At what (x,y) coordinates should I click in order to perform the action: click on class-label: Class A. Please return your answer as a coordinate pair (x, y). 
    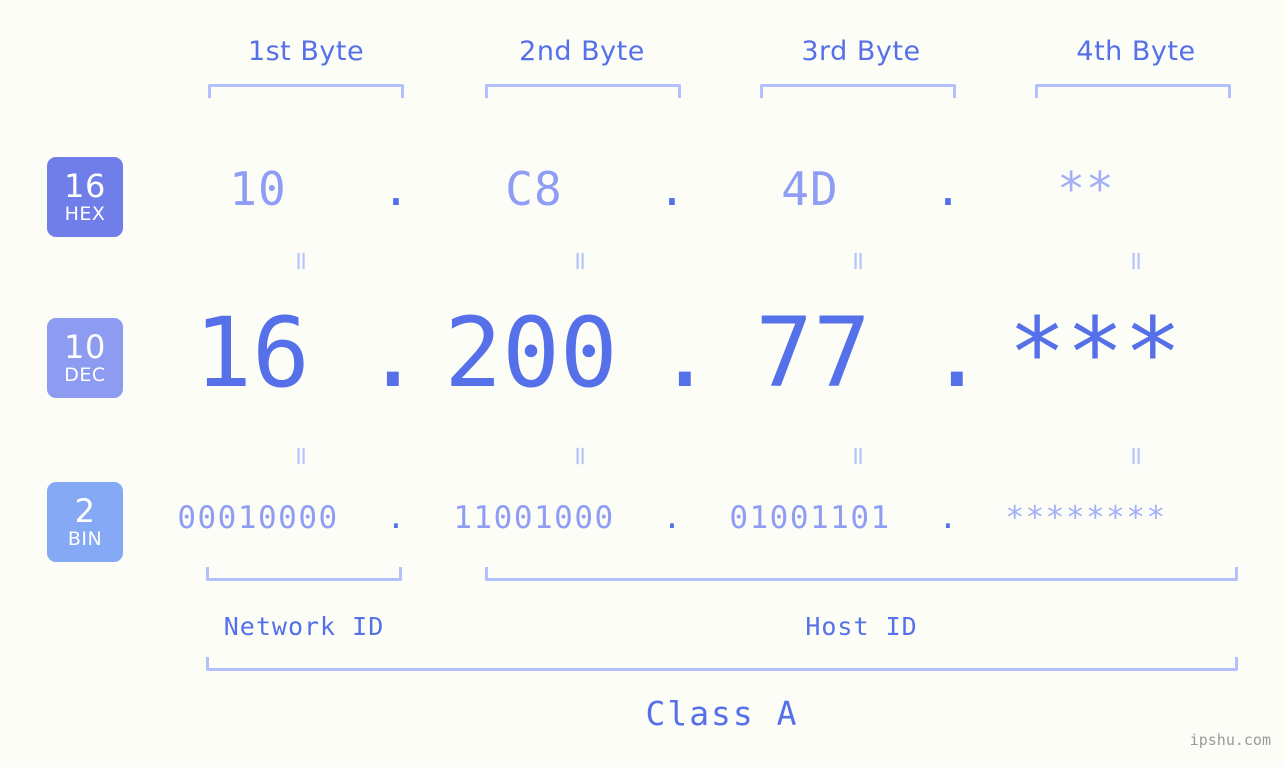
    Looking at the image, I should click on (722, 713).